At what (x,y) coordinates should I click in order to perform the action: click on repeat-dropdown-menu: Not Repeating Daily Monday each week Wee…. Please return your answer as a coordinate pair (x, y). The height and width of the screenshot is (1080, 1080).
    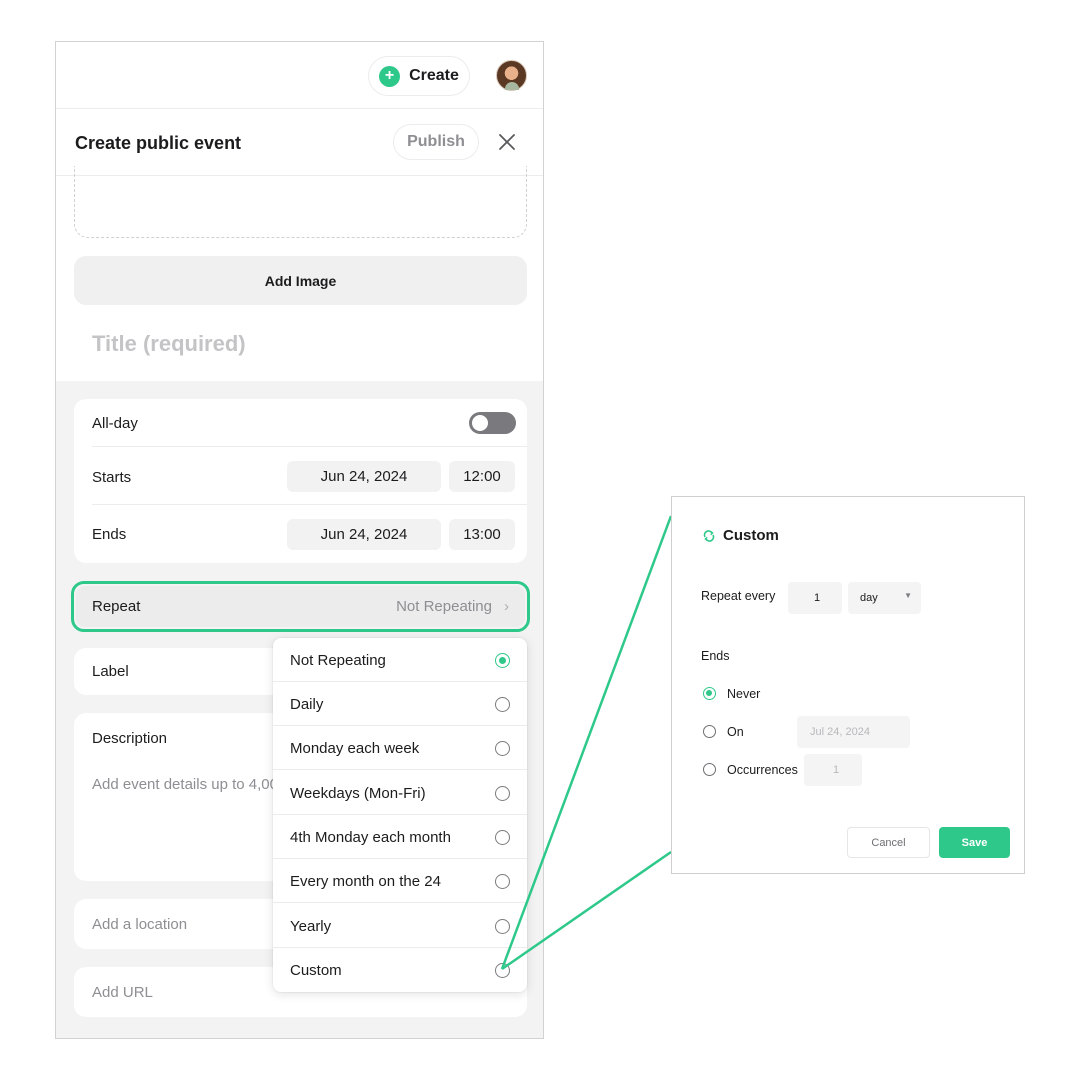
    Looking at the image, I should click on (400, 815).